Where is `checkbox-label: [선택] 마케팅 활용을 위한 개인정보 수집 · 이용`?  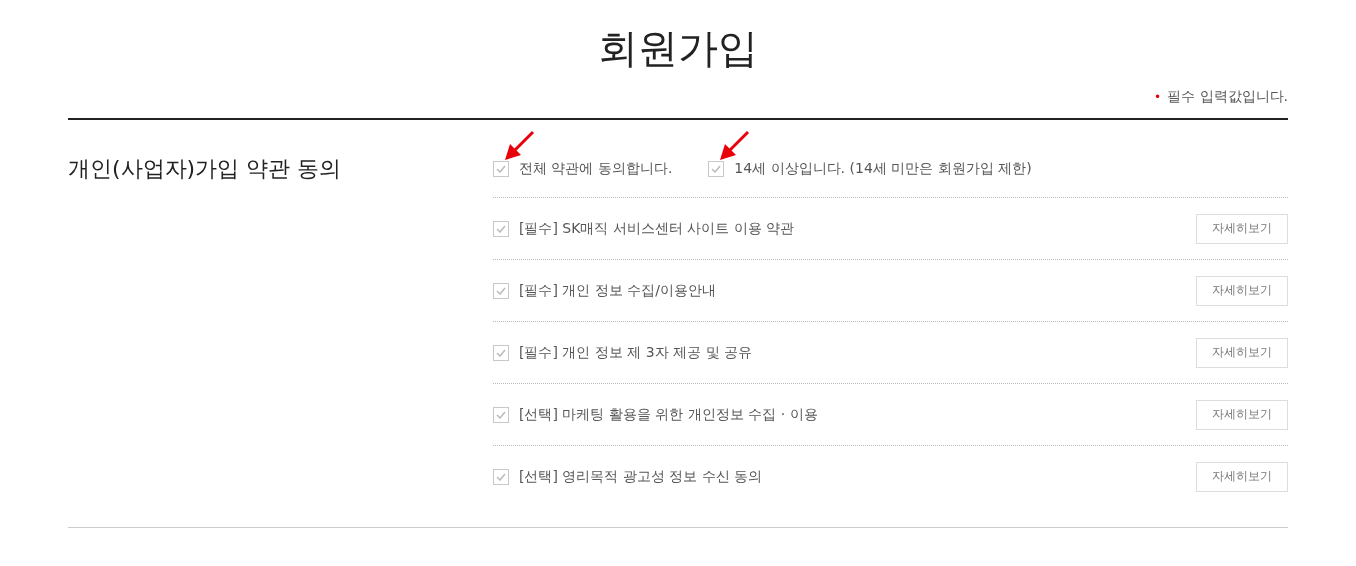
checkbox-label: [선택] 마케팅 활용을 위한 개인정보 수집 · 이용 is located at coordinates (668, 414).